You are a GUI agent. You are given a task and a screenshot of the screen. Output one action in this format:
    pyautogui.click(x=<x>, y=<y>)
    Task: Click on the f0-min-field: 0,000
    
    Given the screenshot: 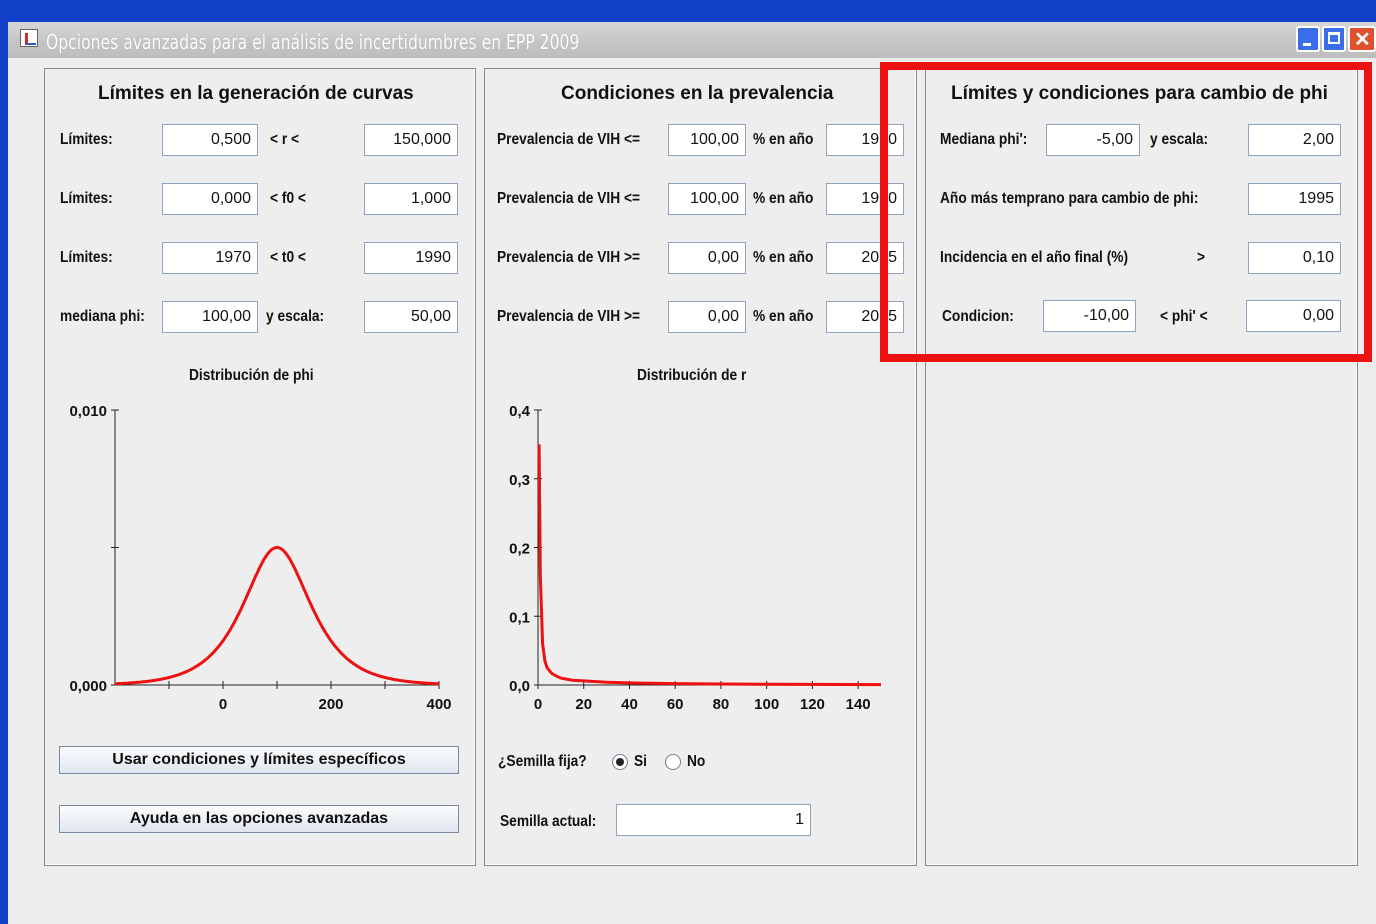 What is the action you would take?
    pyautogui.click(x=210, y=199)
    